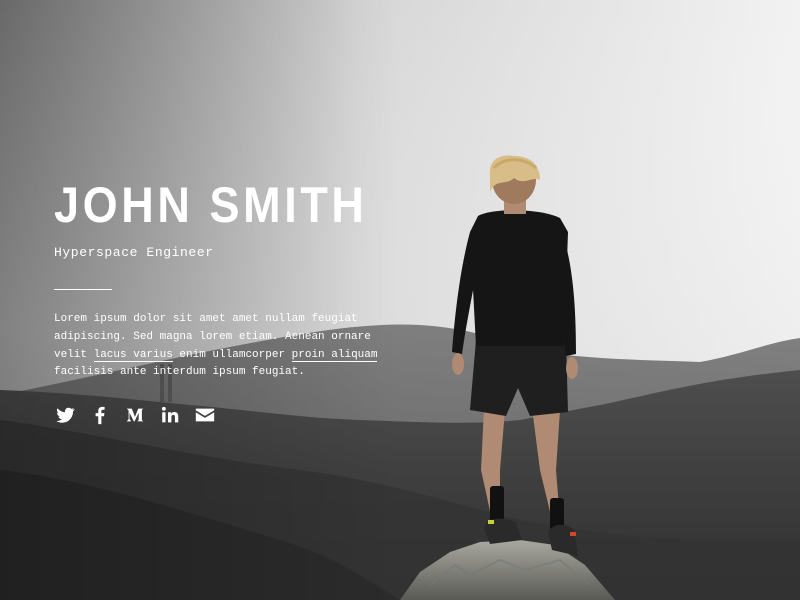  Describe the element at coordinates (133, 355) in the screenshot. I see `bio-link-lacus-varius: lacus varius` at that location.